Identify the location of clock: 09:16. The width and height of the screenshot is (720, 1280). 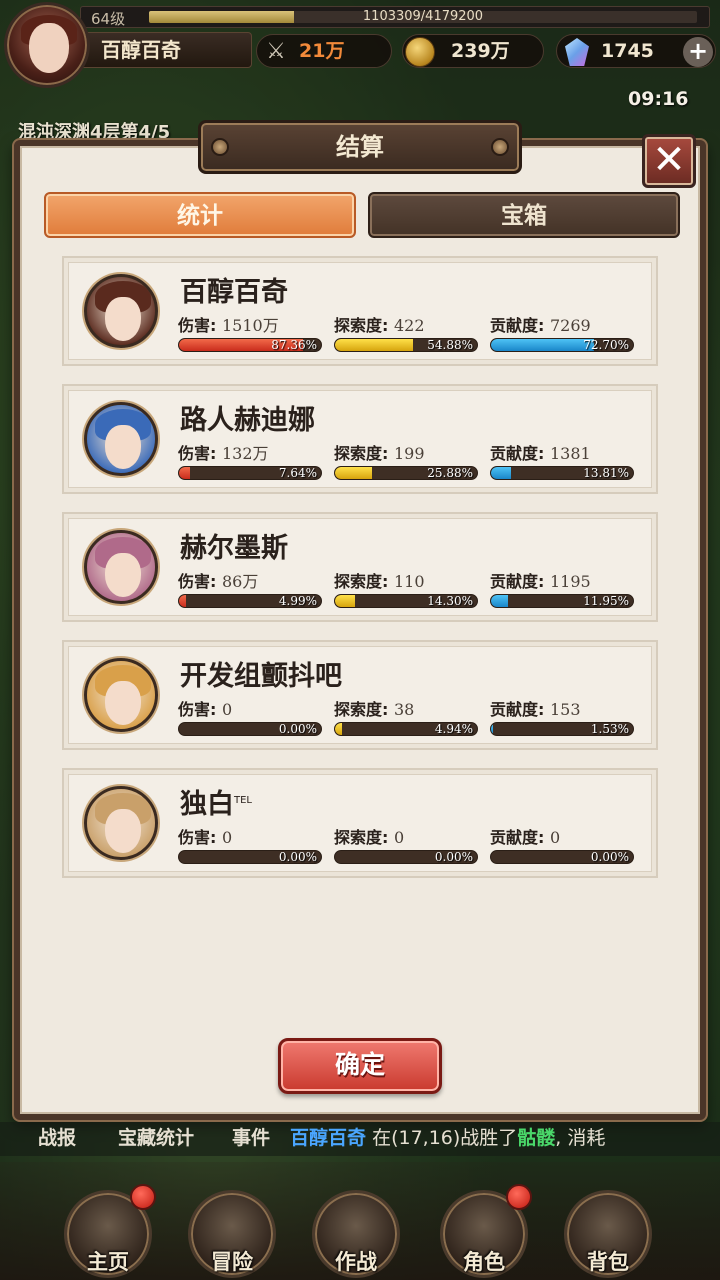
(658, 99).